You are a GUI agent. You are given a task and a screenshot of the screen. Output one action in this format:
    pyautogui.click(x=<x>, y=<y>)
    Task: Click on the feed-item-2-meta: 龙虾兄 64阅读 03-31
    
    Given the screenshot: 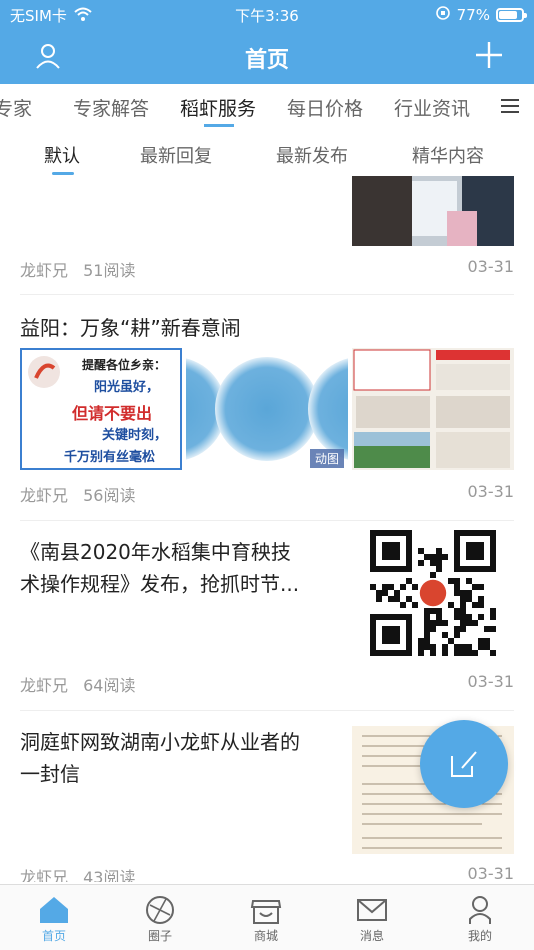 What is the action you would take?
    pyautogui.click(x=267, y=684)
    